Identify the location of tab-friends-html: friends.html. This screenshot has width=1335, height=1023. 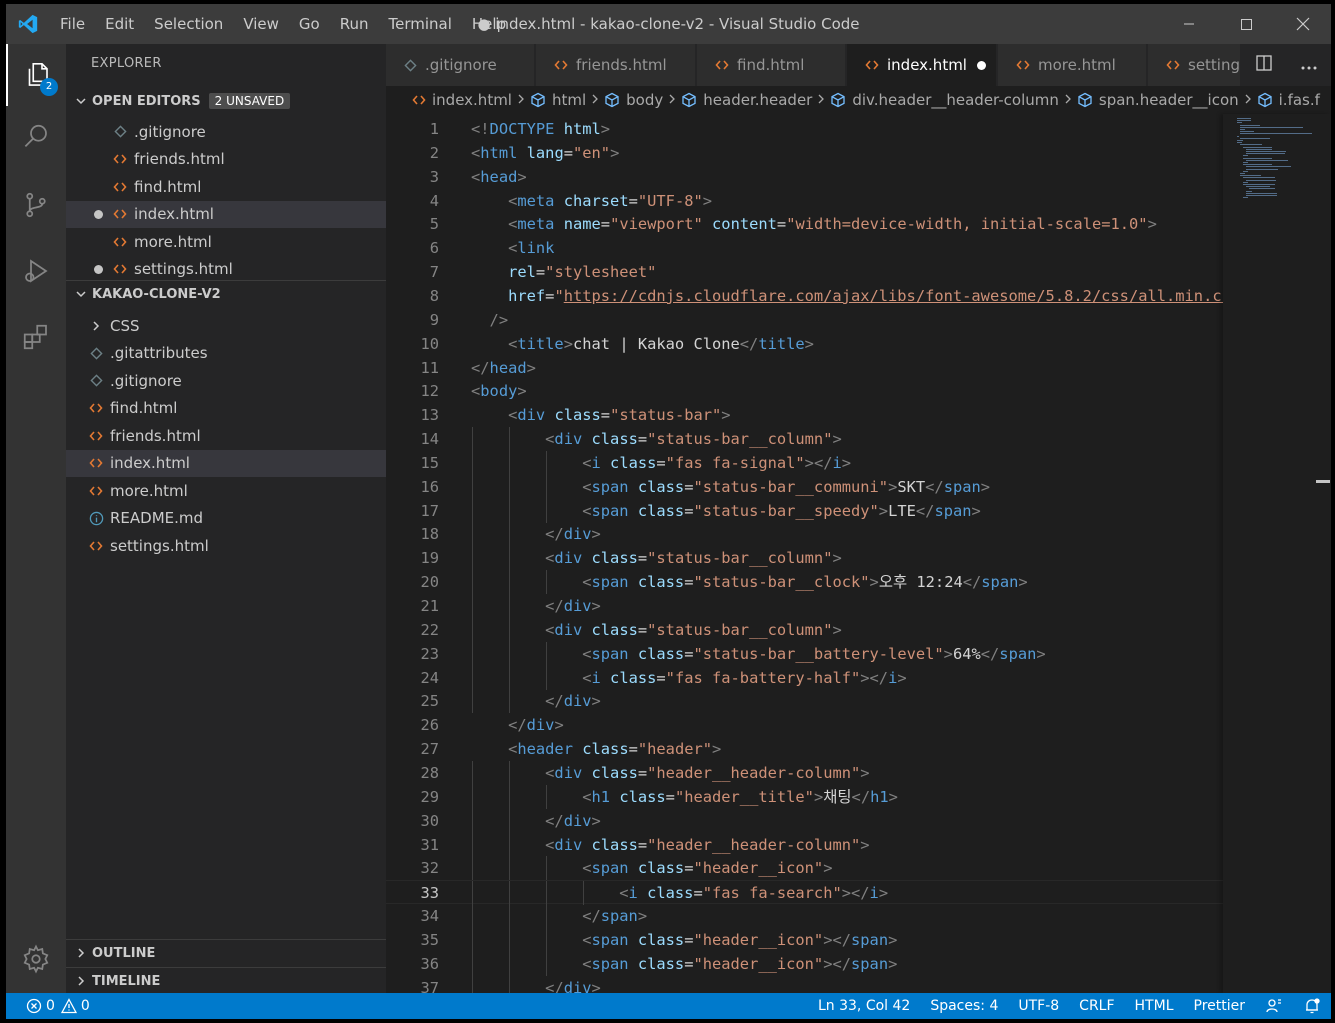
(616, 65).